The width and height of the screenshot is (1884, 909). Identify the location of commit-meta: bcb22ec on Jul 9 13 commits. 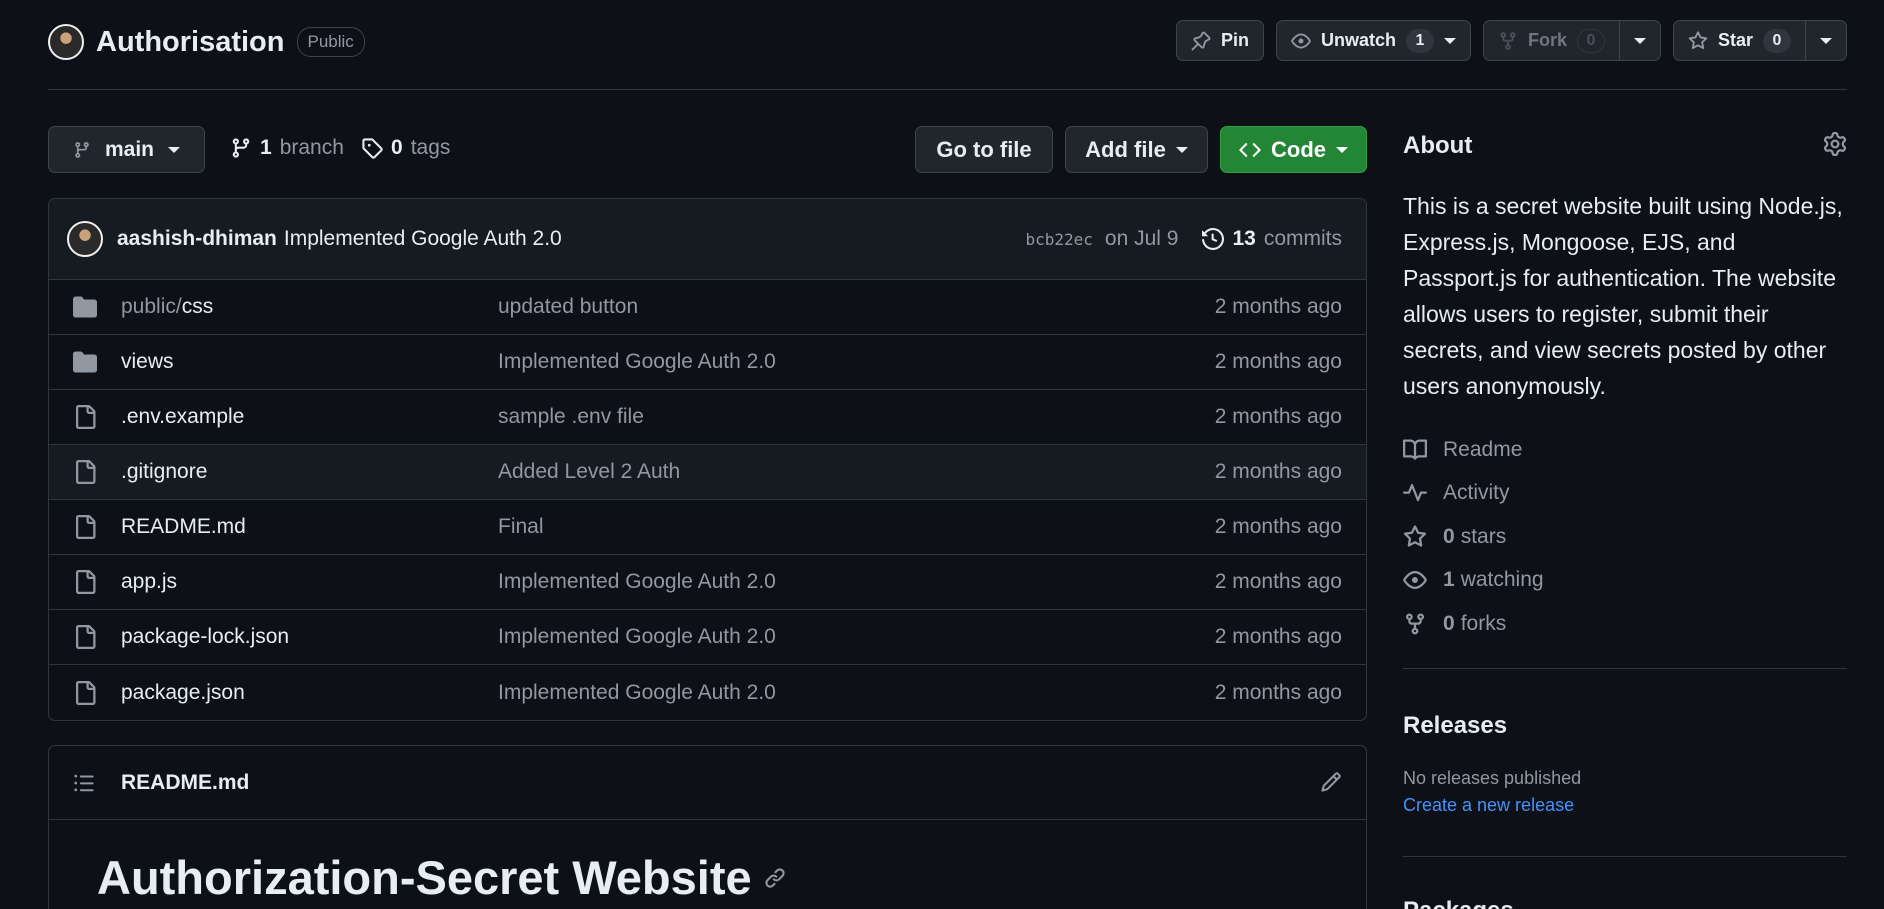
(1183, 239).